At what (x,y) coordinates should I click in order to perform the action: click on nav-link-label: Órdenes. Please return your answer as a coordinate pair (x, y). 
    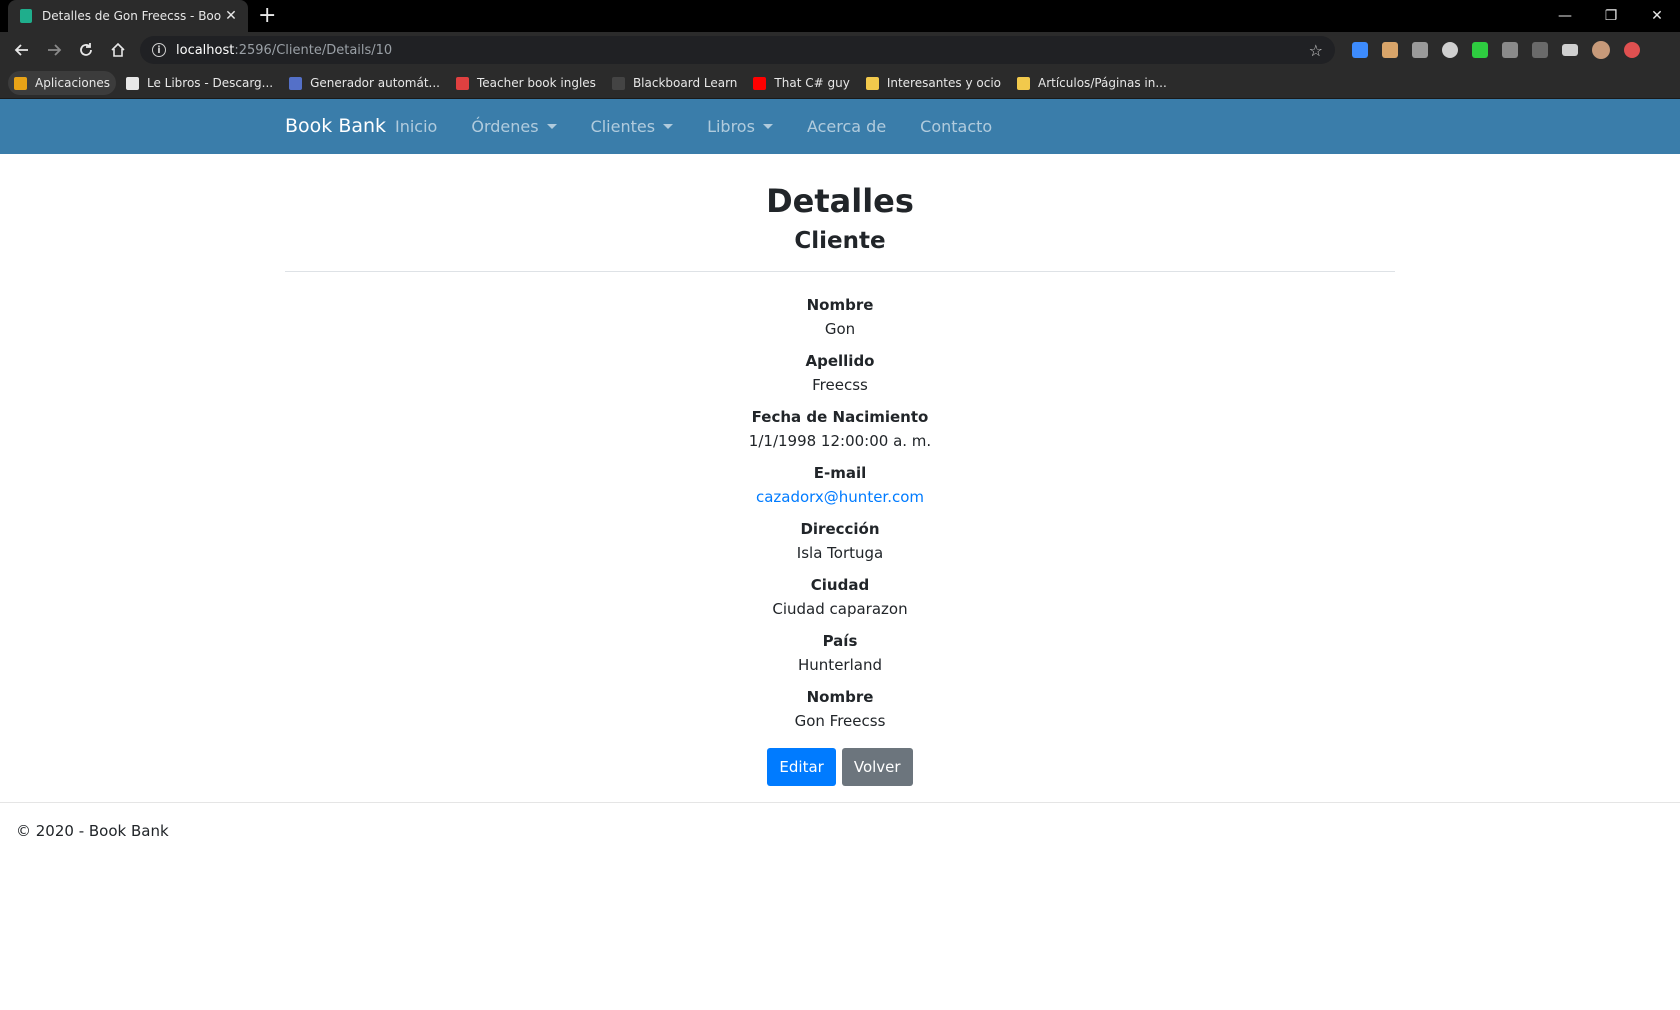
    Looking at the image, I should click on (505, 126).